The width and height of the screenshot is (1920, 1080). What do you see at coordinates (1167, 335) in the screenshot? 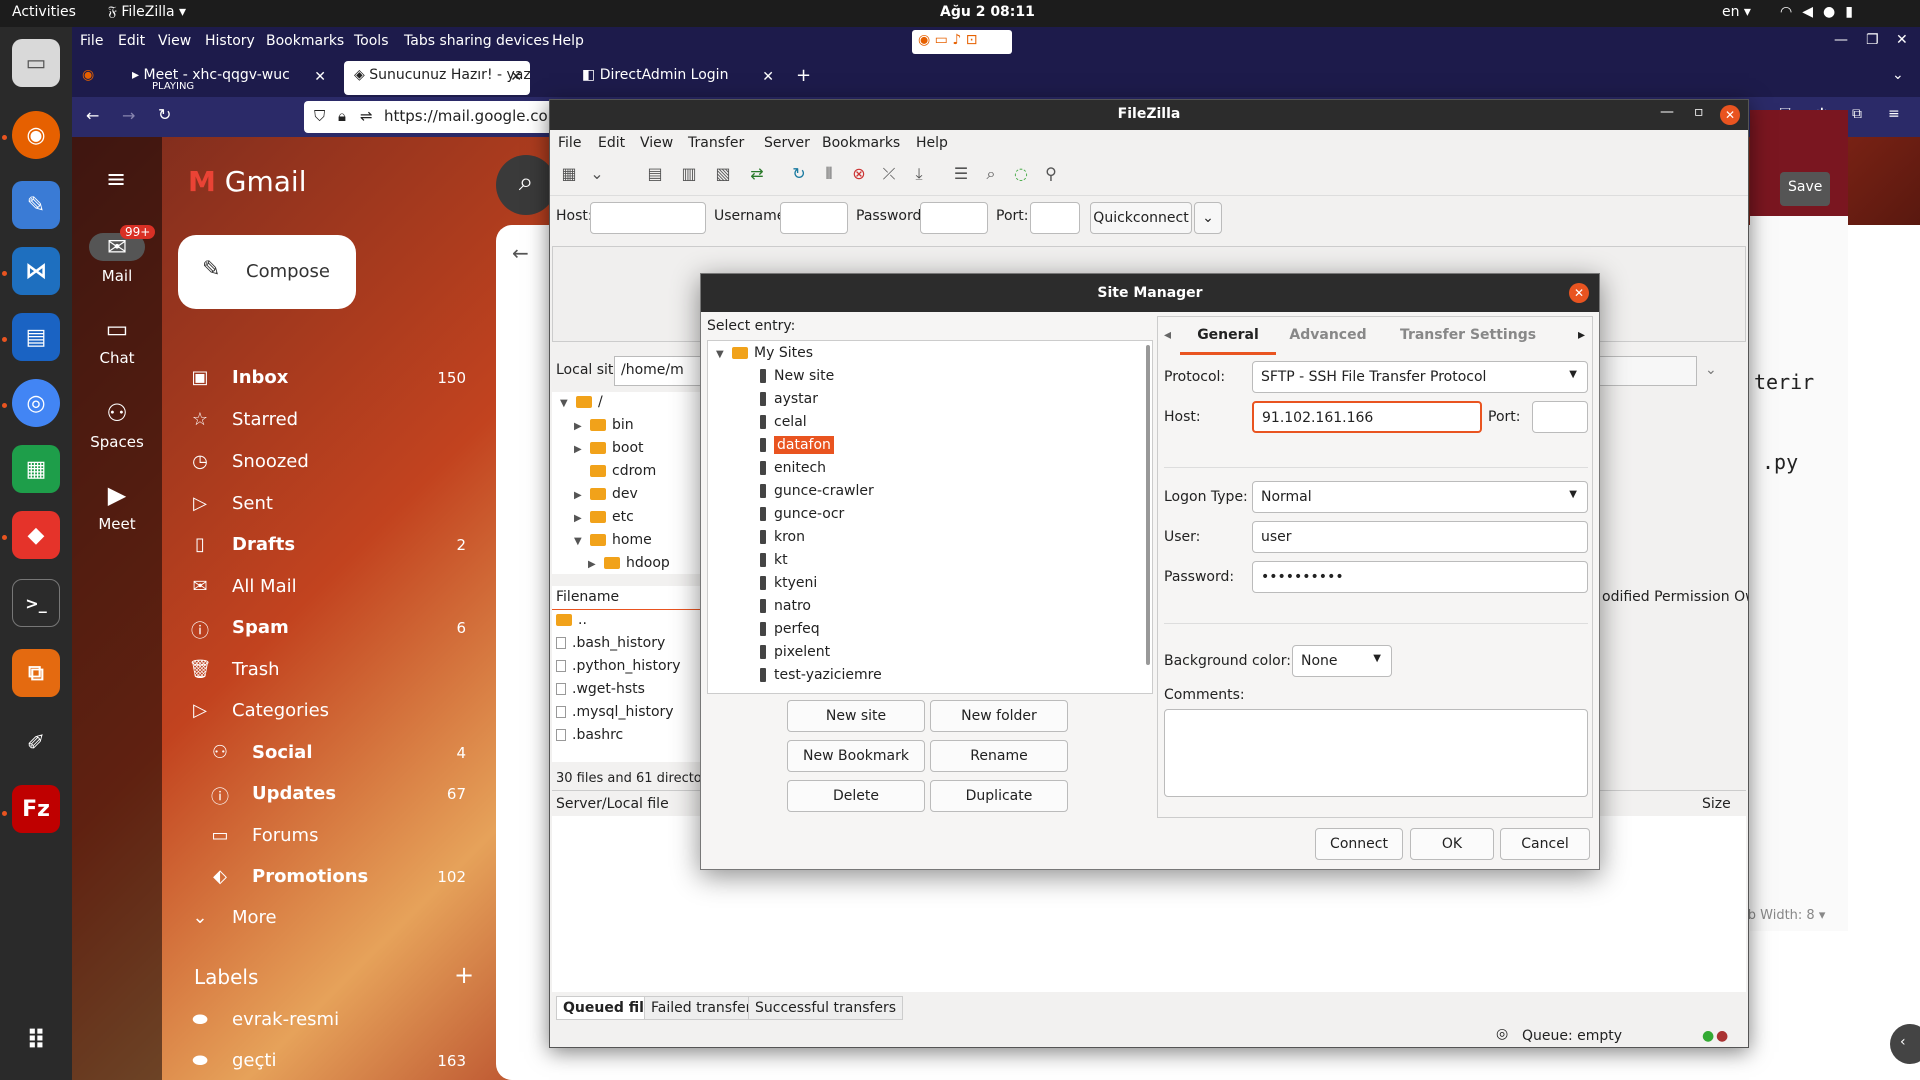
I see `tab-scroll-left-icon: ◂` at bounding box center [1167, 335].